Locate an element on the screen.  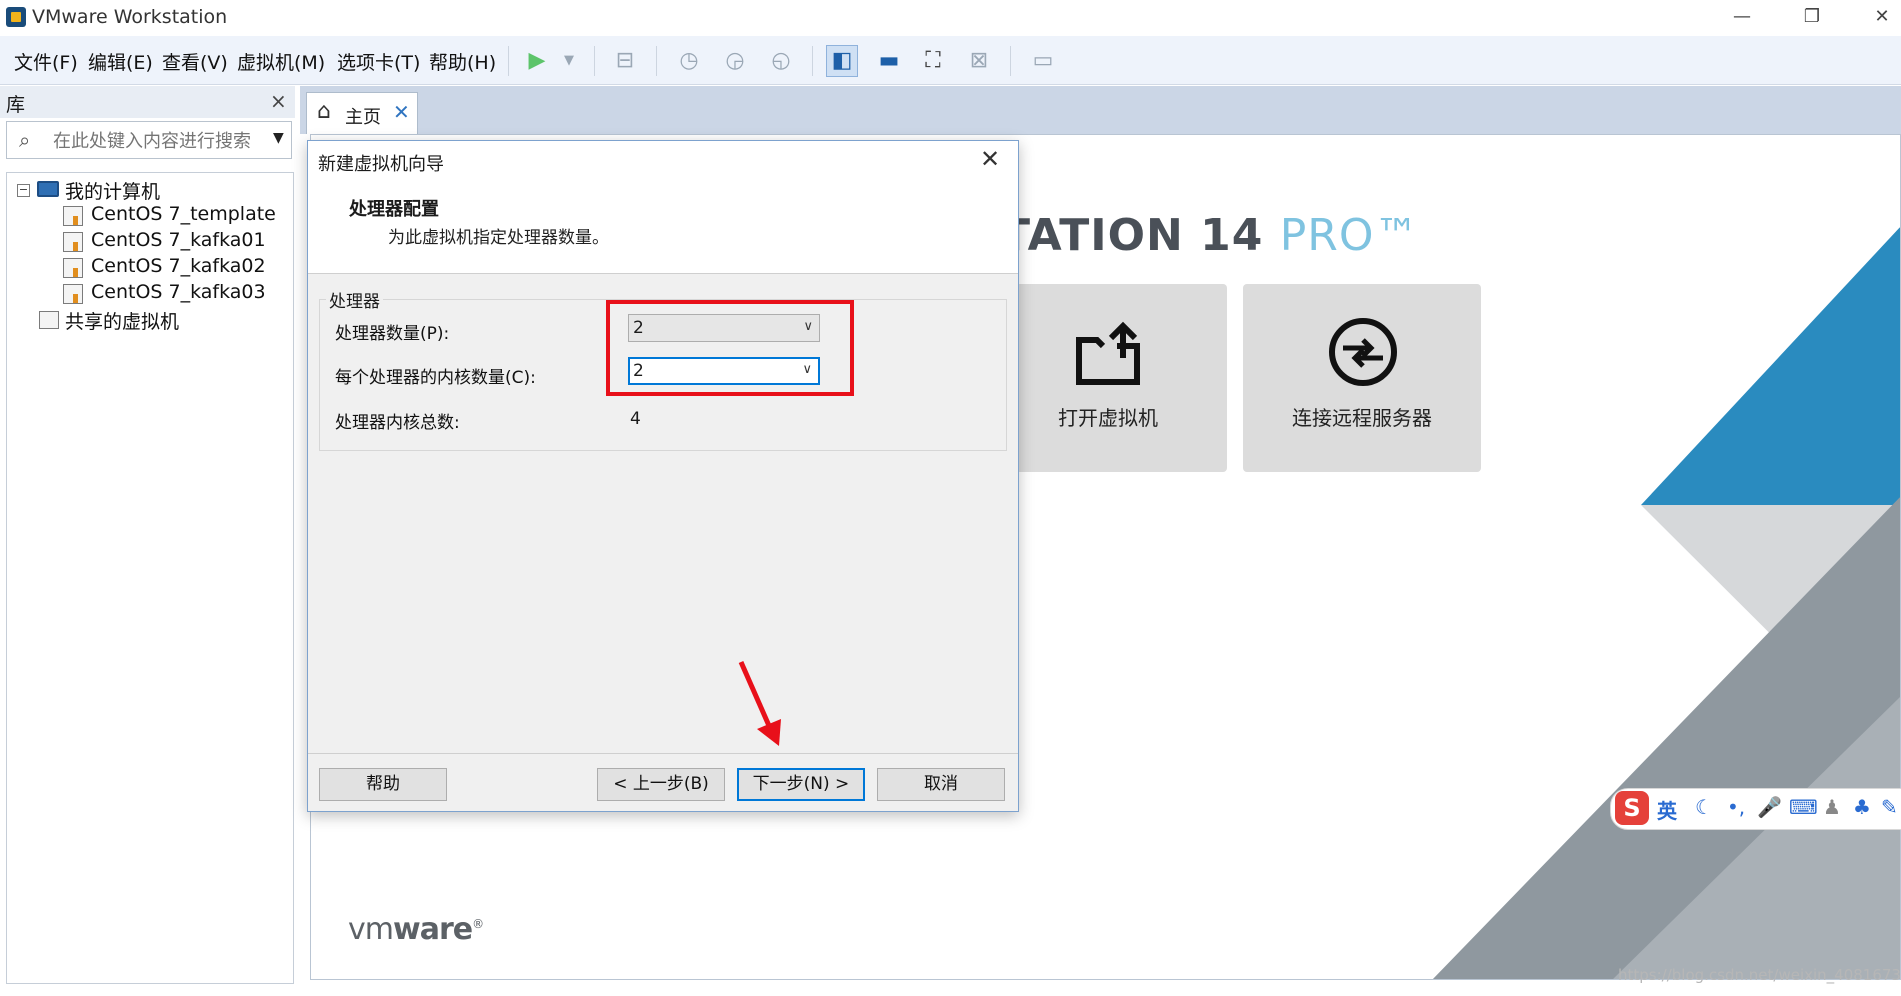
play-dropdown-icon: ▼ is located at coordinates (569, 61).